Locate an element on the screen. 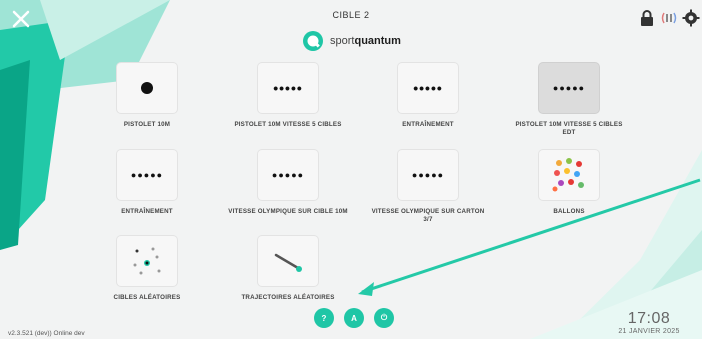  gear-icon is located at coordinates (691, 18).